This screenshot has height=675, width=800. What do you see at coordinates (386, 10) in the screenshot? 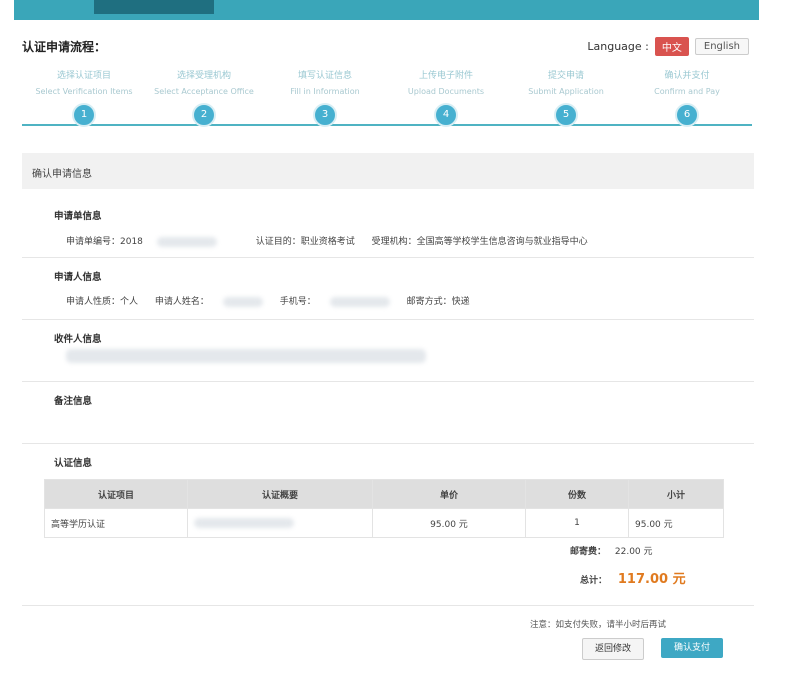
I see `top-nav-bar` at bounding box center [386, 10].